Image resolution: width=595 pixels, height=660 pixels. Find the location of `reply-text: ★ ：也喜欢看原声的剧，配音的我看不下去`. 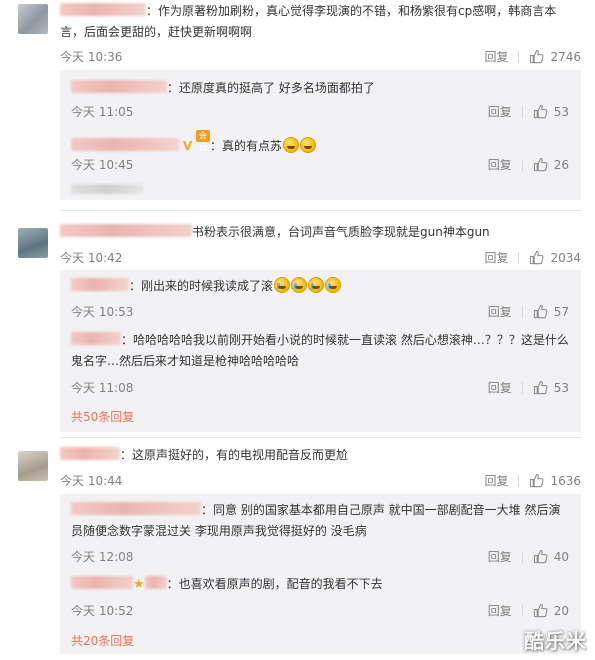

reply-text: ★ ：也喜欢看原声的剧，配音的我看不下去 is located at coordinates (321, 584).